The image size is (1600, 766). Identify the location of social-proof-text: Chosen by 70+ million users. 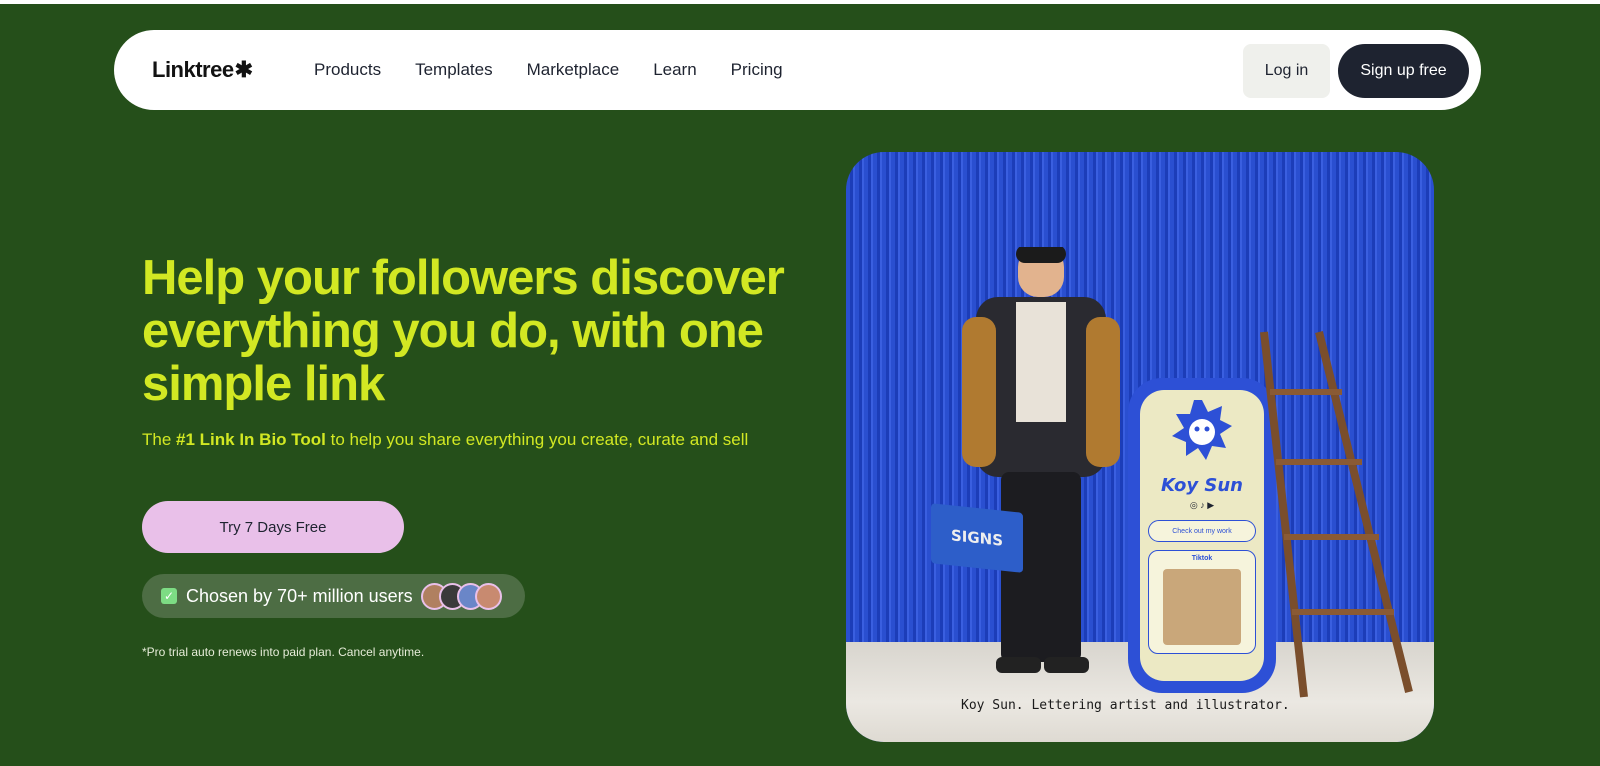
(299, 595).